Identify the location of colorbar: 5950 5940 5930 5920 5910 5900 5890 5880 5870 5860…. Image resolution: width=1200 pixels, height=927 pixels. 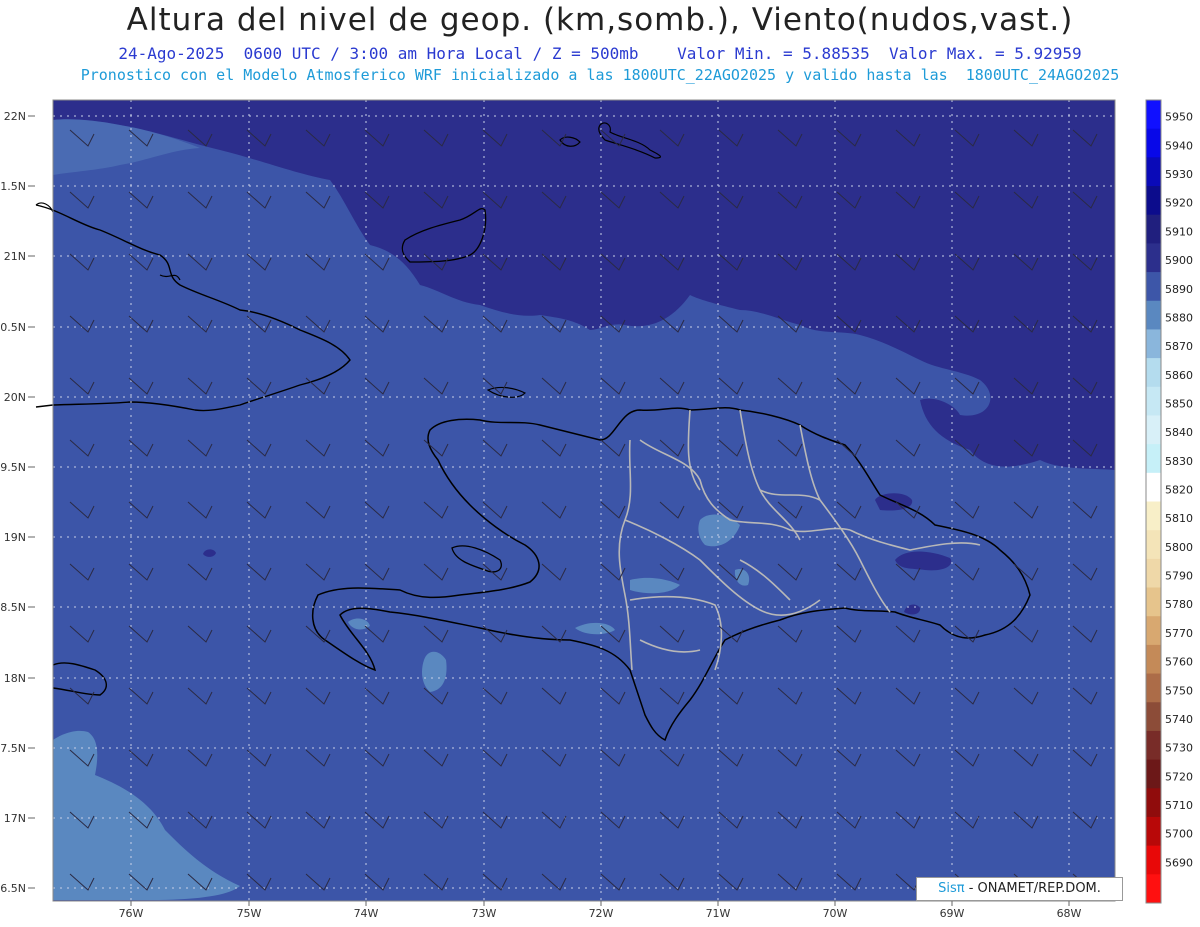
(1169, 501).